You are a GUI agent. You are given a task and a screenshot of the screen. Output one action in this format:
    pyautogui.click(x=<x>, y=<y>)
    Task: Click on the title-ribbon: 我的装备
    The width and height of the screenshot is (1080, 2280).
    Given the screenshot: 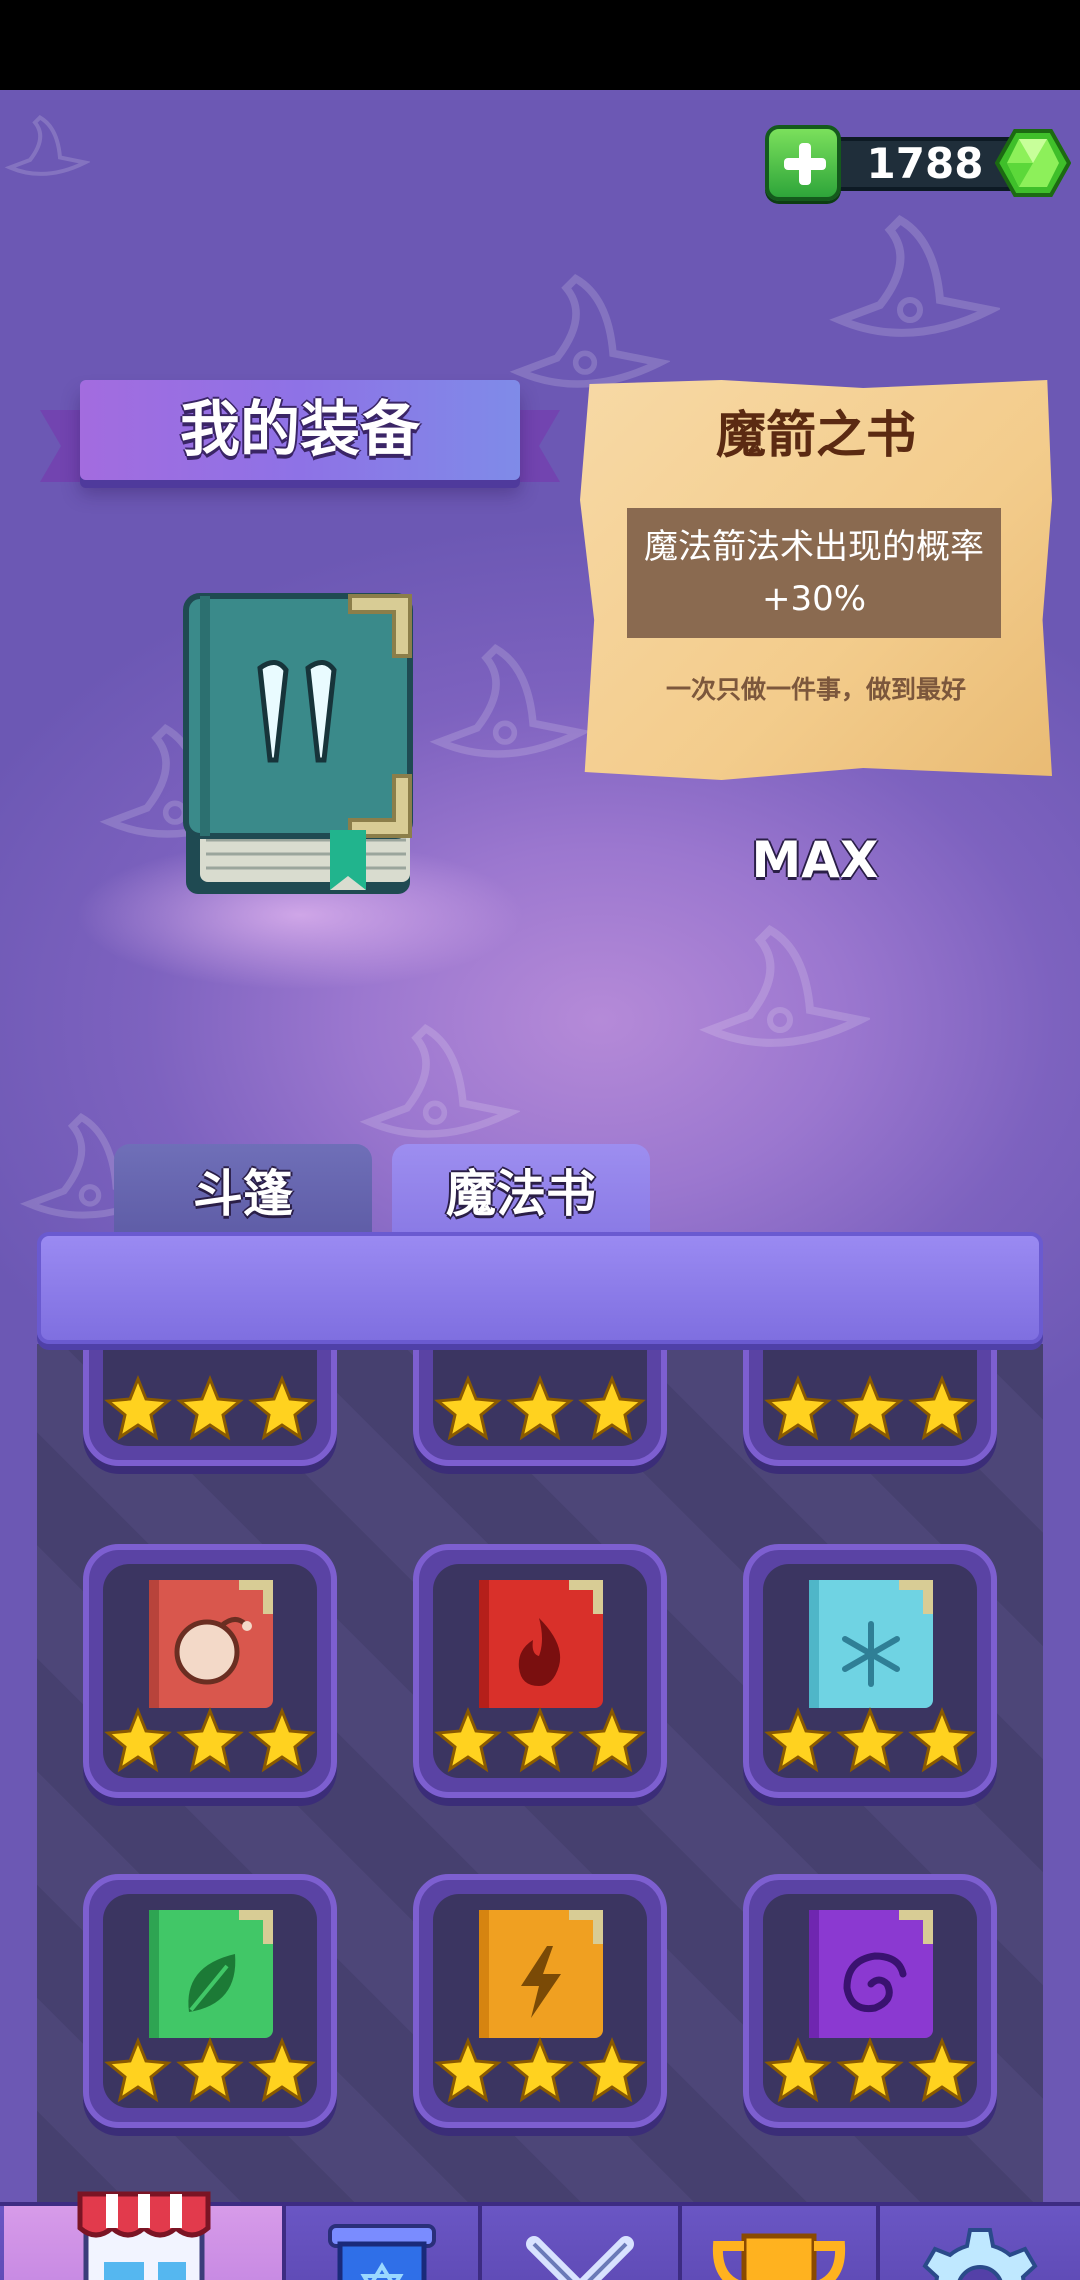 What is the action you would take?
    pyautogui.click(x=300, y=445)
    